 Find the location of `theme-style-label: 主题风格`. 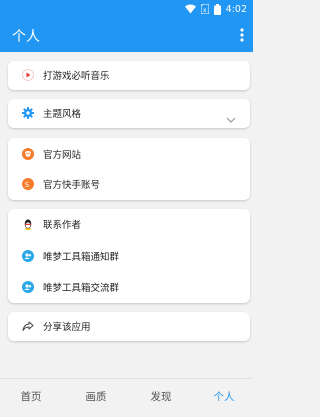

theme-style-label: 主题风格 is located at coordinates (62, 114).